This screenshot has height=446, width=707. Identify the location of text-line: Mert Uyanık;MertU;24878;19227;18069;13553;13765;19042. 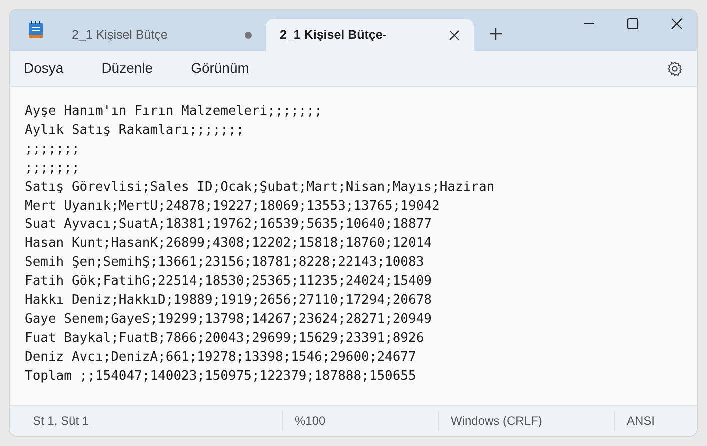
(233, 207).